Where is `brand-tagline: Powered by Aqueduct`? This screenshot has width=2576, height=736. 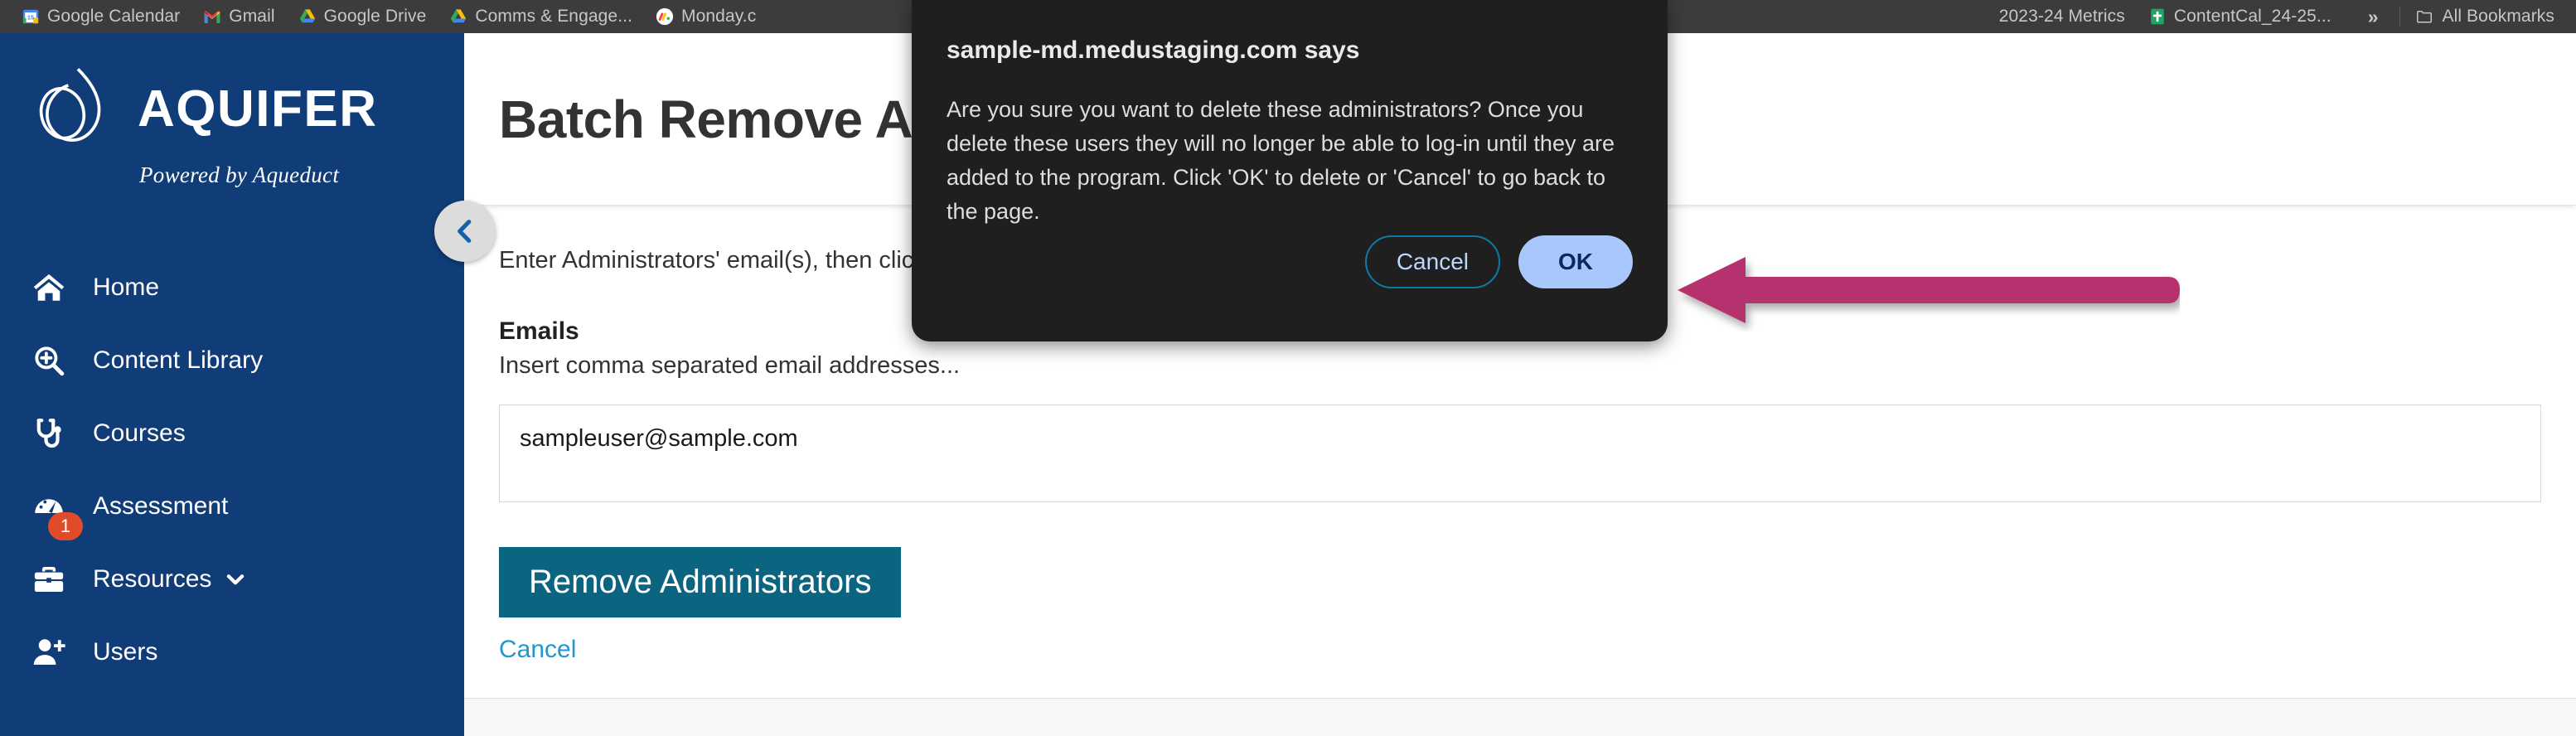 brand-tagline: Powered by Aqueduct is located at coordinates (239, 174).